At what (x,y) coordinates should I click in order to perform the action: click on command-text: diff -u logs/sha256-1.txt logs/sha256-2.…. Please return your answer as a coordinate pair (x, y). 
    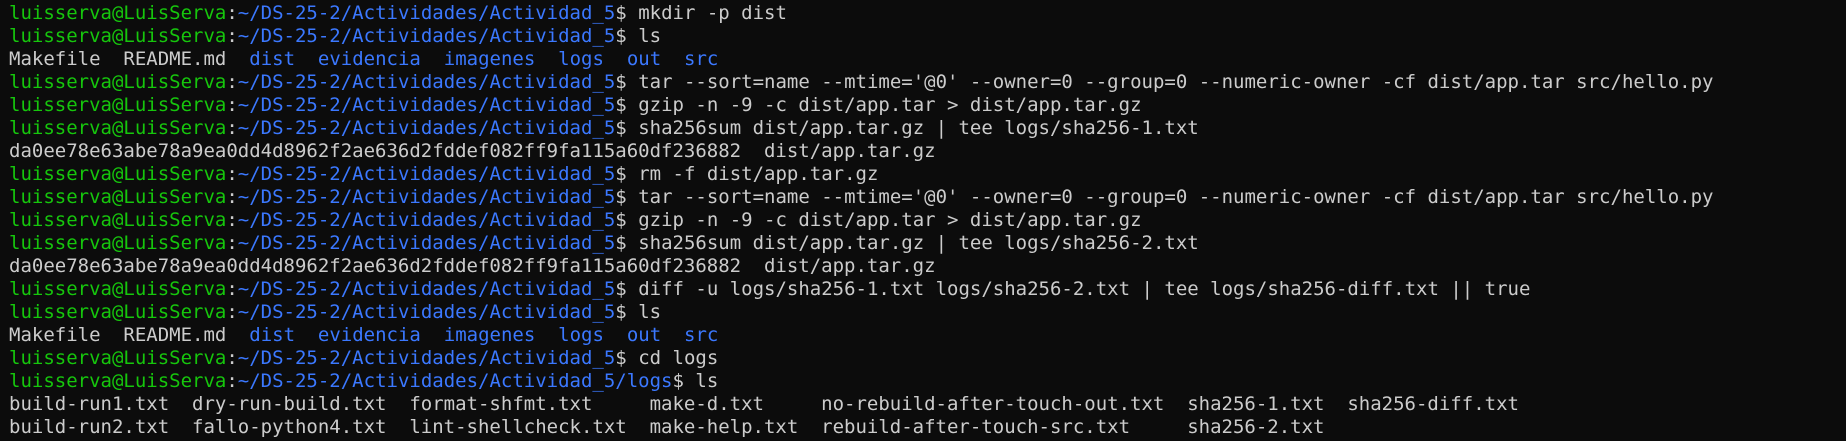
    Looking at the image, I should click on (1084, 289).